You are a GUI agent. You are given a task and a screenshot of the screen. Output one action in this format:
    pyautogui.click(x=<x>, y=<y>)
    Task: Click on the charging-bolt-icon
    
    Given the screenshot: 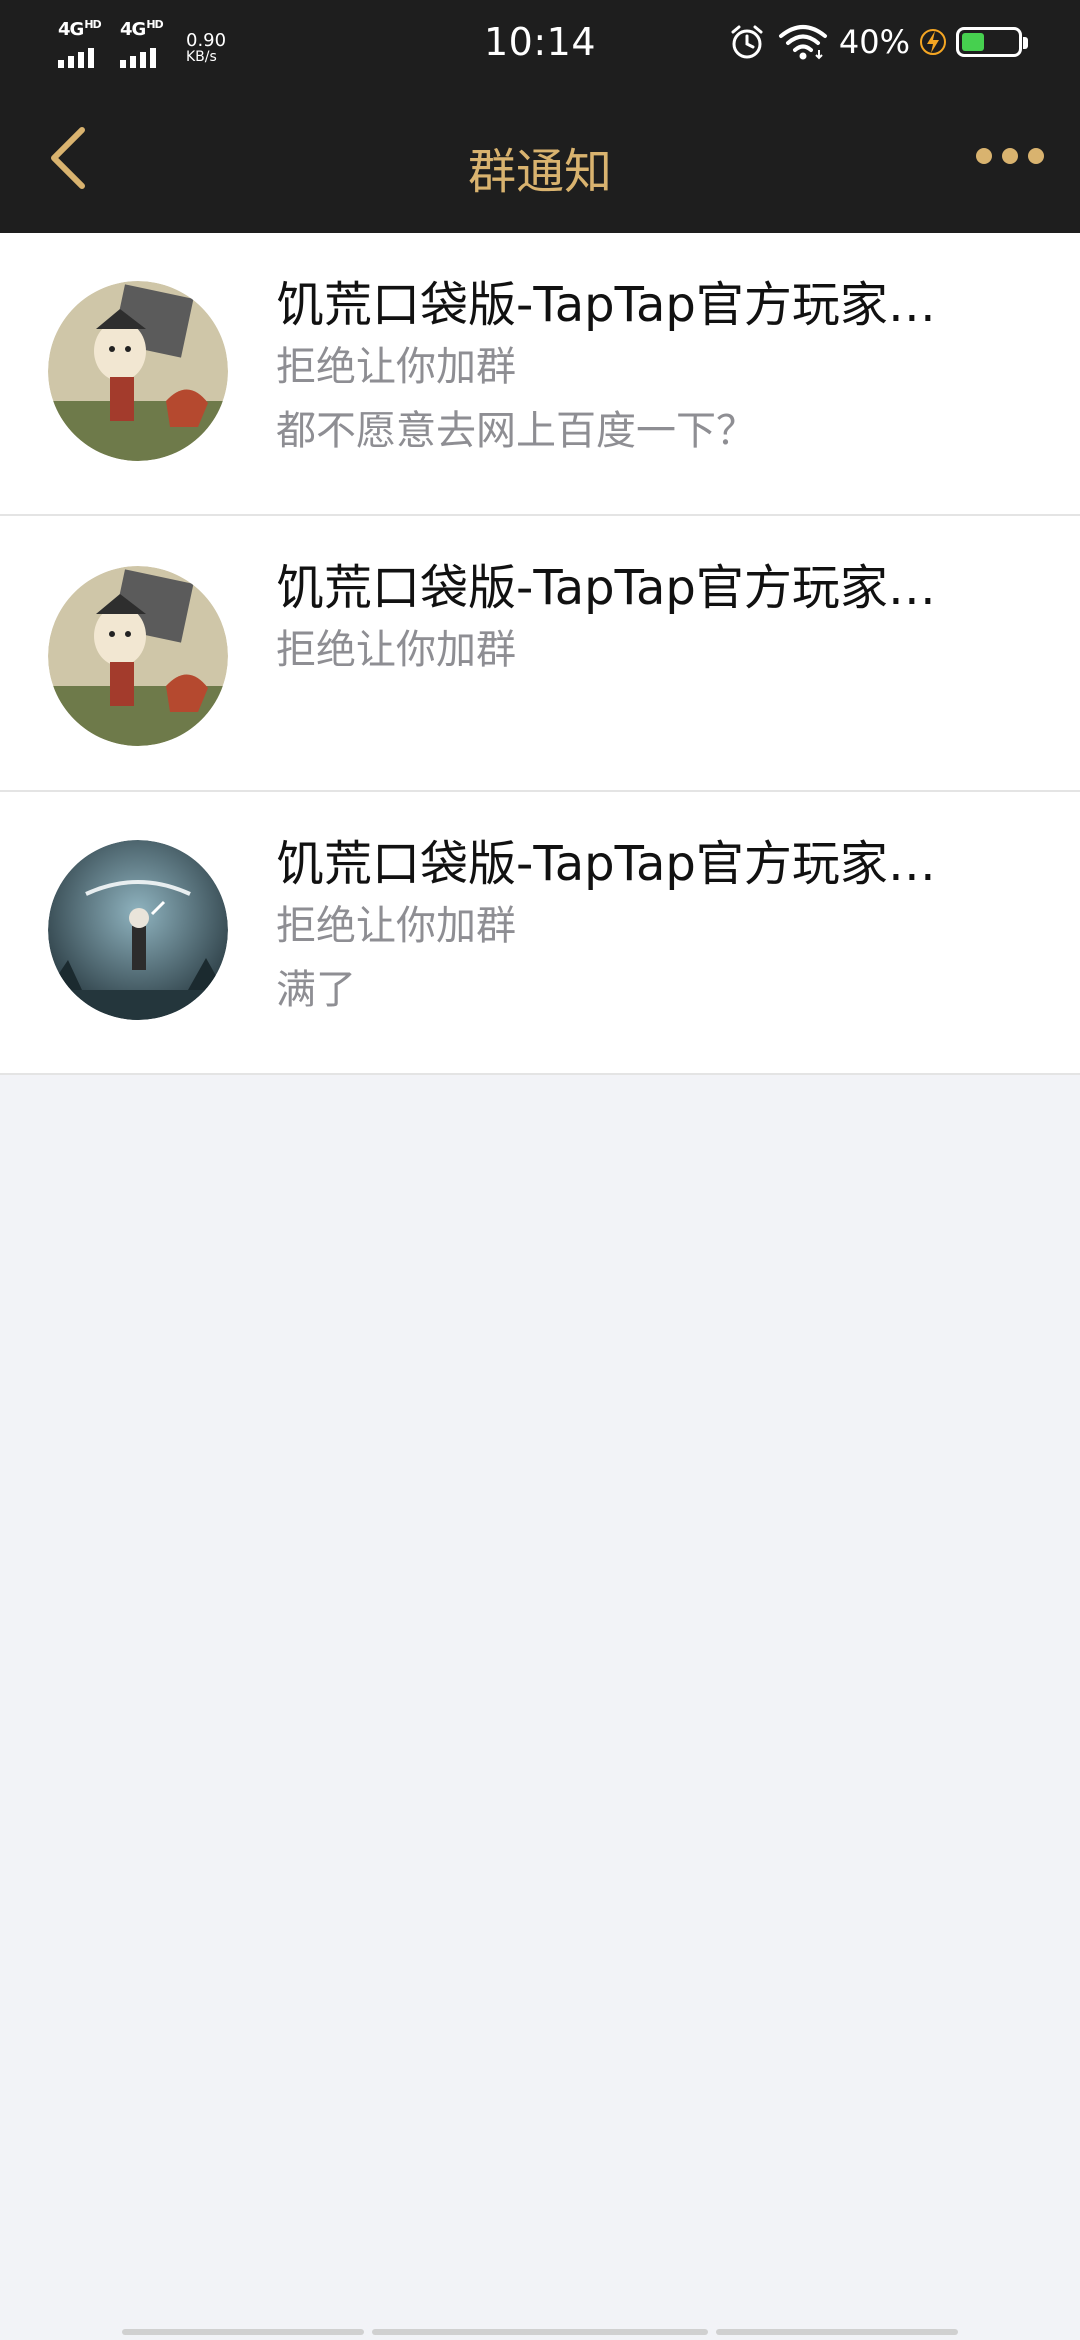 What is the action you would take?
    pyautogui.click(x=933, y=42)
    